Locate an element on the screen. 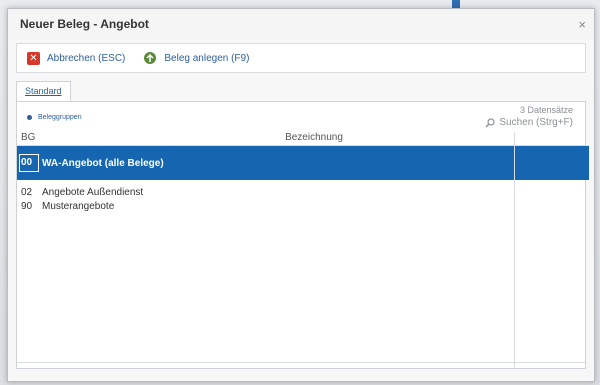 The height and width of the screenshot is (385, 600). table-row: 90 Musterangebote is located at coordinates (303, 206).